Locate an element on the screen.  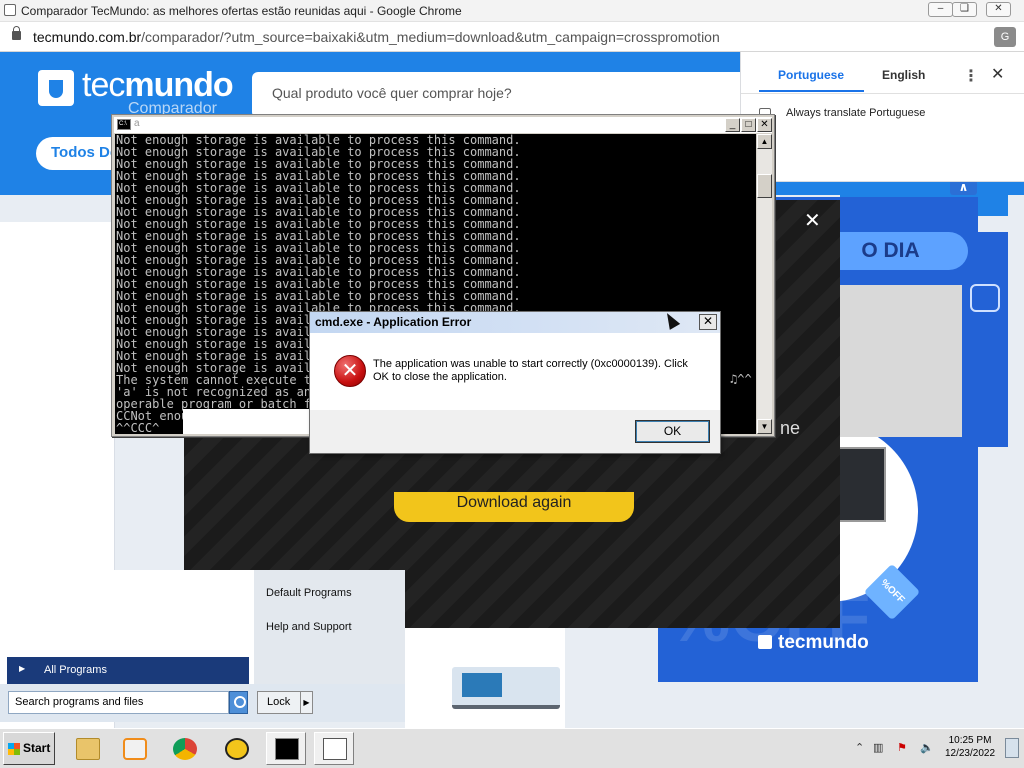
network-icon: ▥ is located at coordinates (878, 747).